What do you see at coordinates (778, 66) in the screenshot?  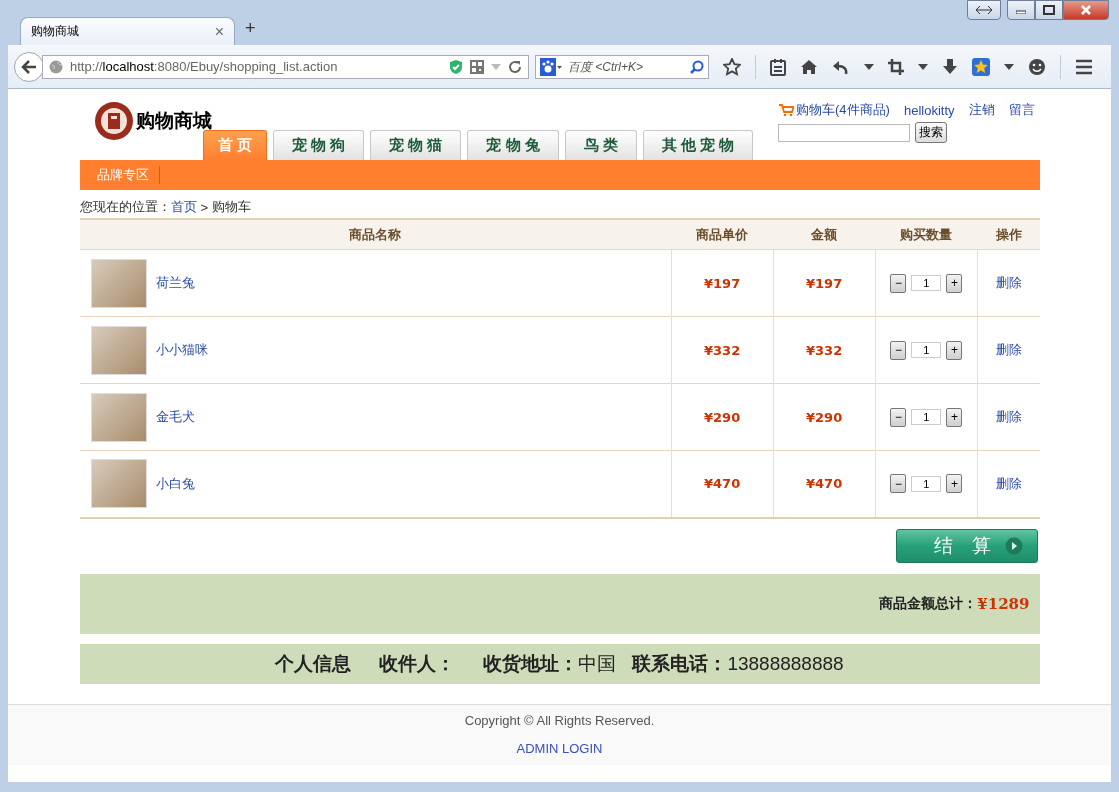 I see `reading-list-icon` at bounding box center [778, 66].